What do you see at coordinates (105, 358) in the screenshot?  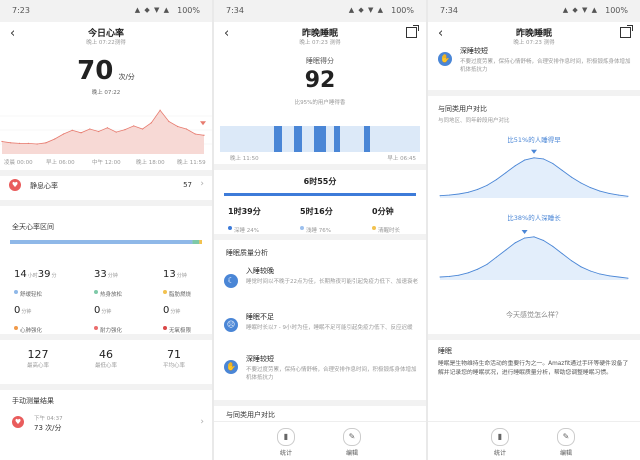 I see `stat-min: 46 最低心率` at bounding box center [105, 358].